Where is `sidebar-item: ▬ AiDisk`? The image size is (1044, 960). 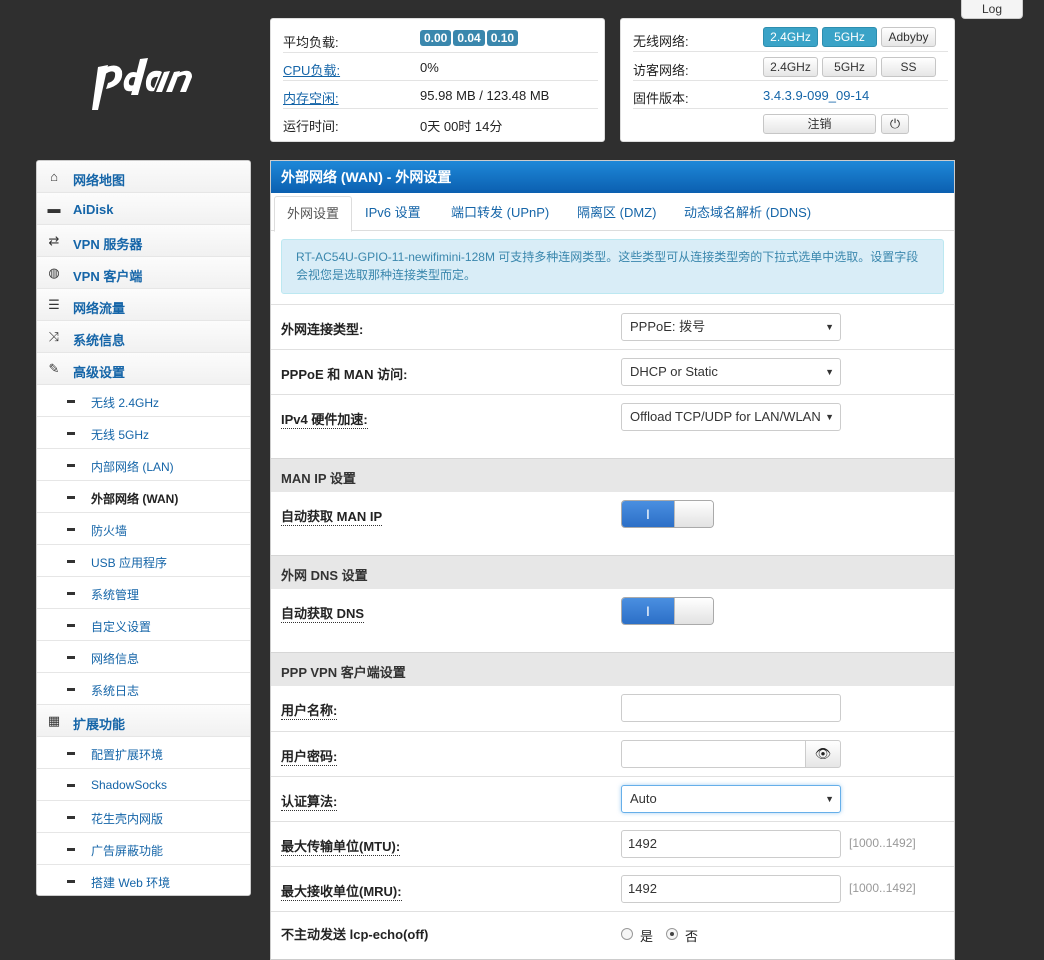
sidebar-item: ▬ AiDisk is located at coordinates (143, 209).